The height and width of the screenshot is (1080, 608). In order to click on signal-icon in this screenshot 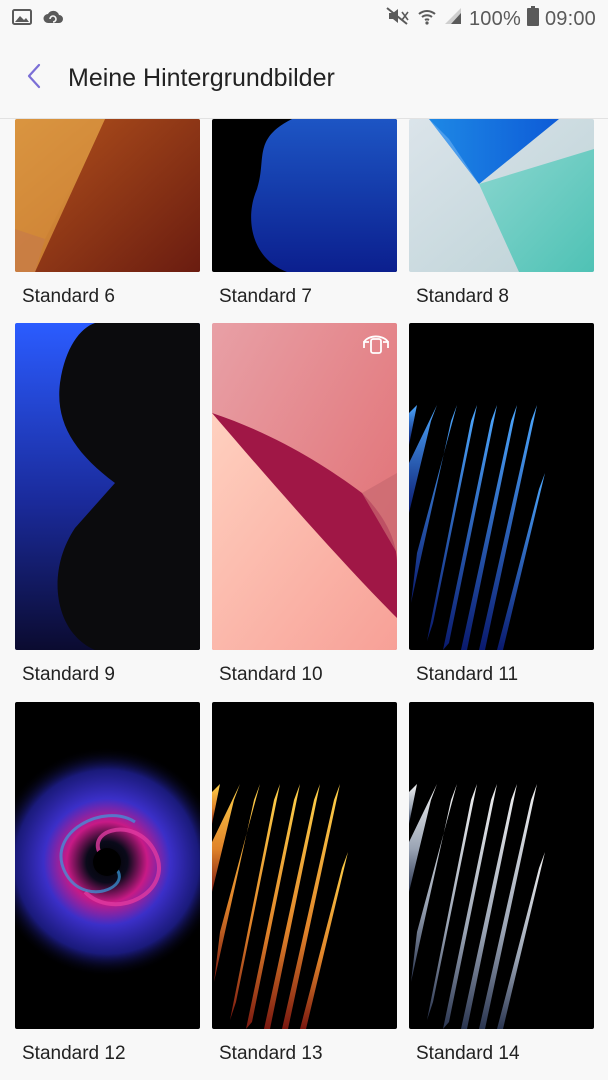, I will do `click(453, 19)`.